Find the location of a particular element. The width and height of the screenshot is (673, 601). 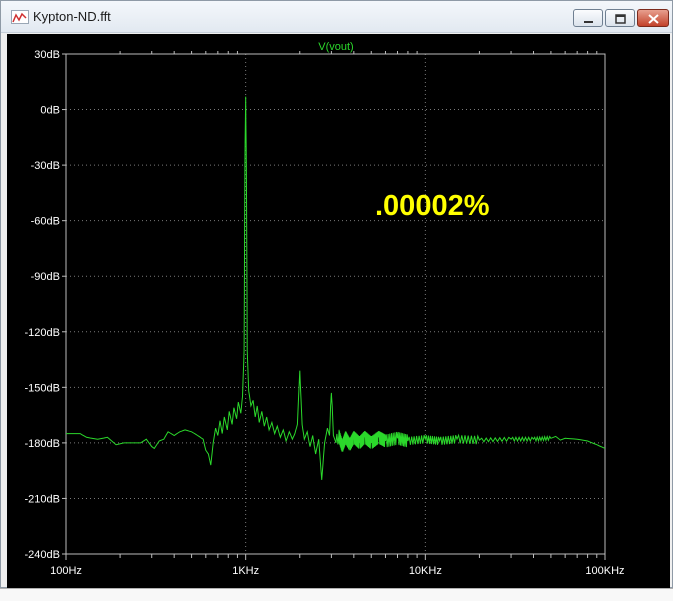

close-button is located at coordinates (653, 18).